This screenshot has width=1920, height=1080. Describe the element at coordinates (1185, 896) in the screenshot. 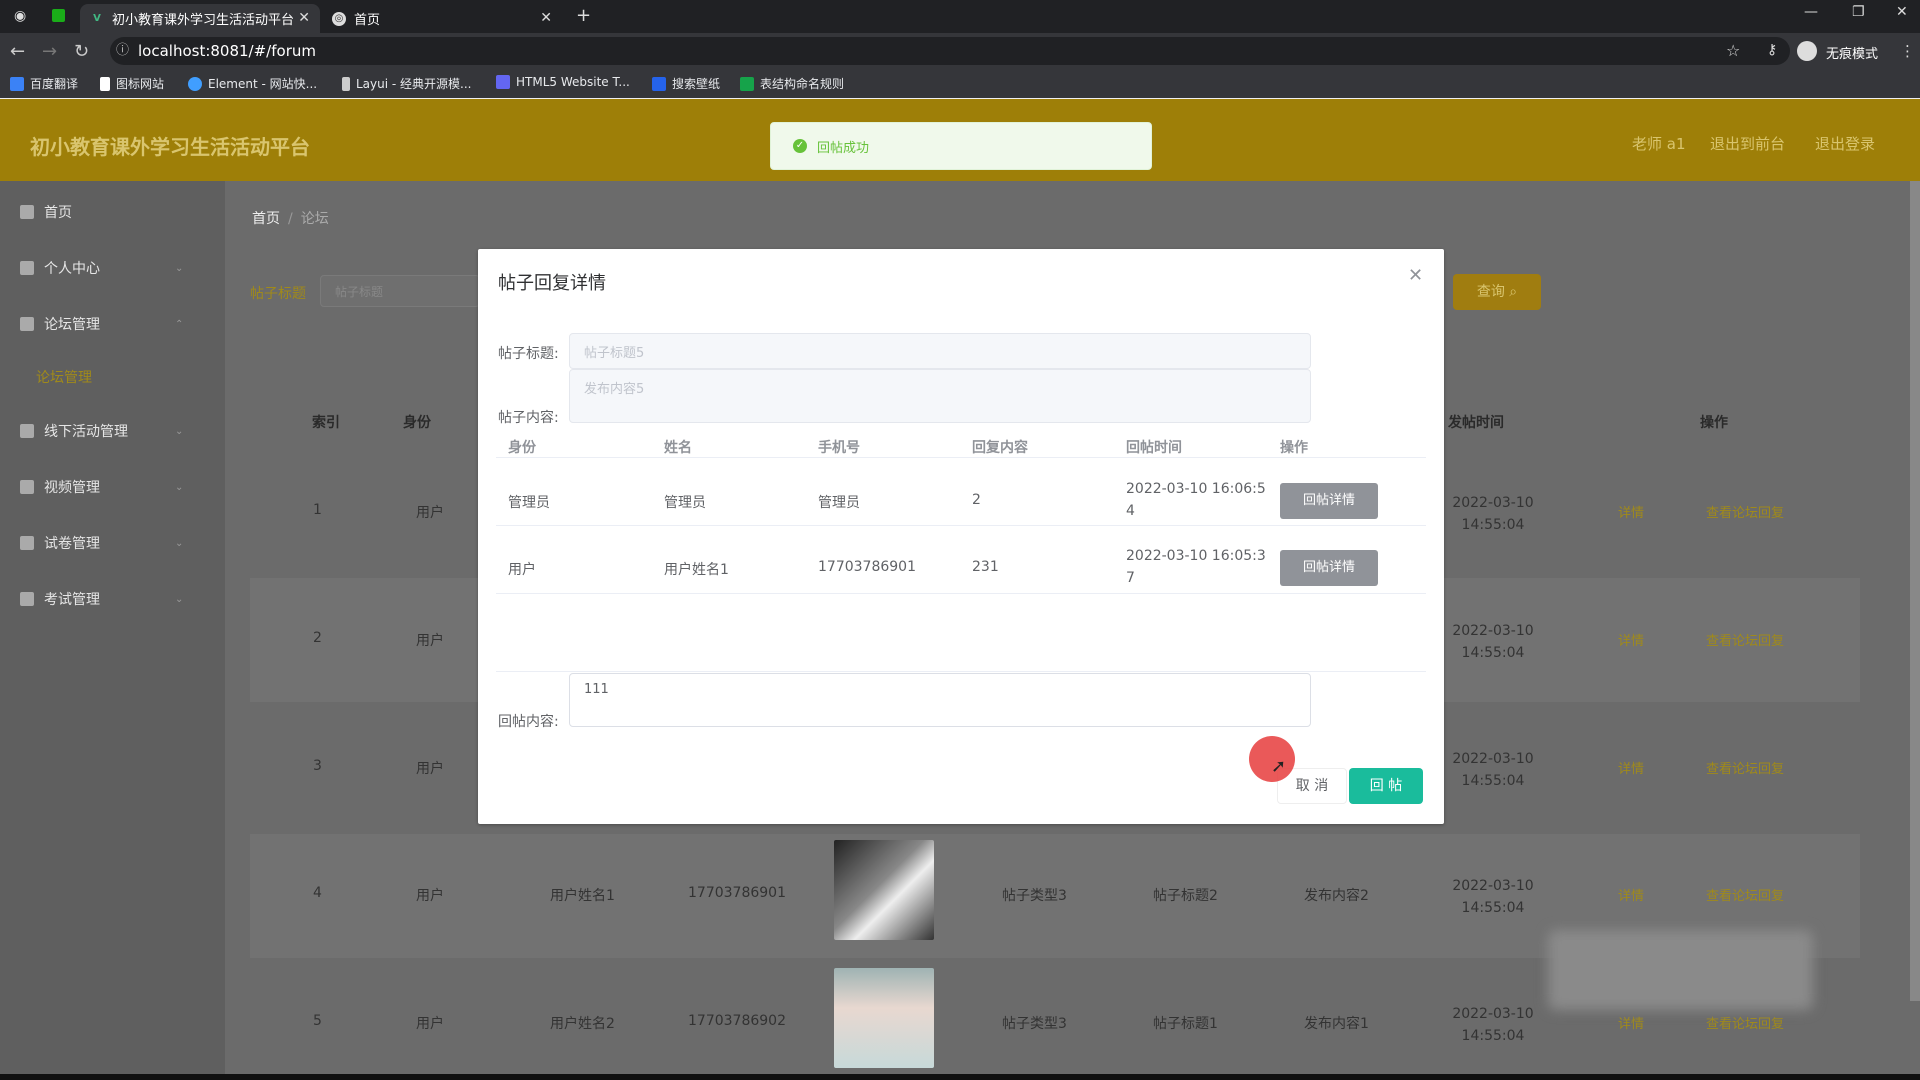

I see `row-title: 帖子标题2` at that location.